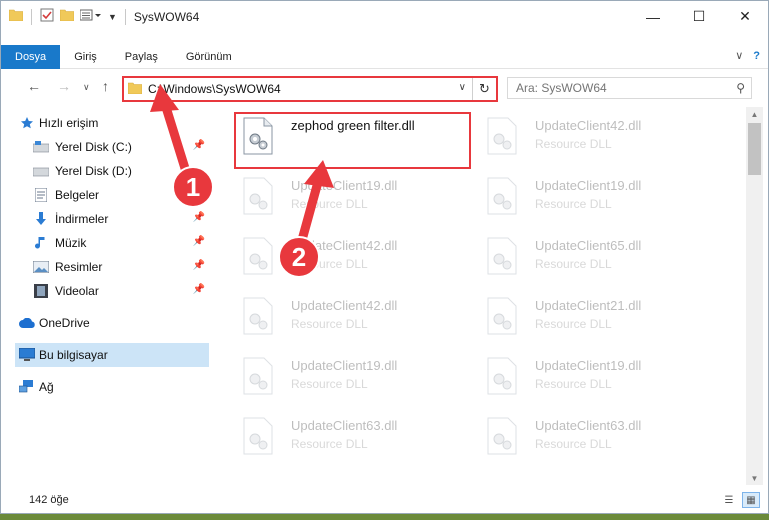  I want to click on sidebar-item-label: OneDrive, so click(64, 323).